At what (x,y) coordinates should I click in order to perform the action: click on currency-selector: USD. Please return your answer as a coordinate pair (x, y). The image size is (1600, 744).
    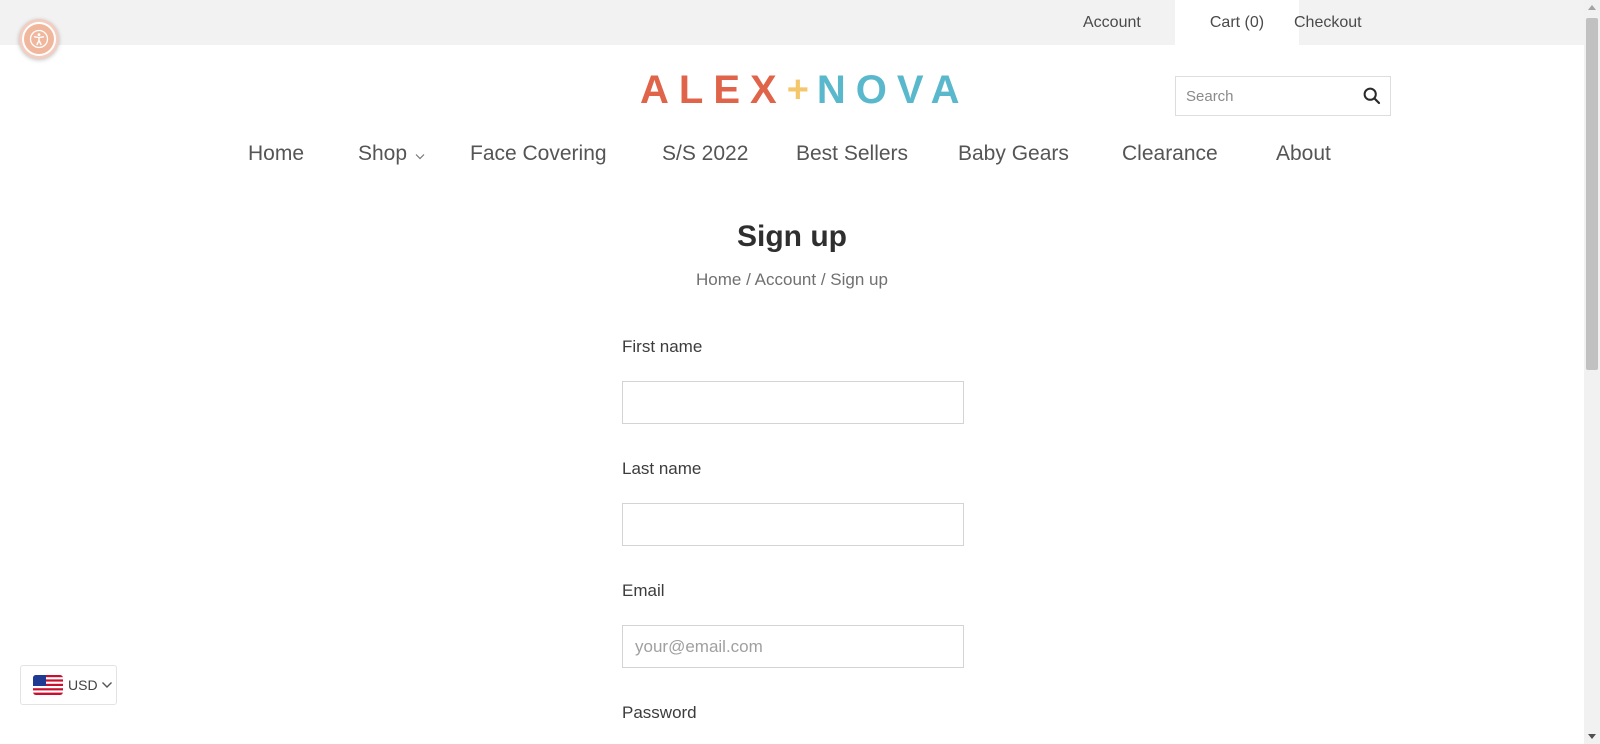
    Looking at the image, I should click on (68, 685).